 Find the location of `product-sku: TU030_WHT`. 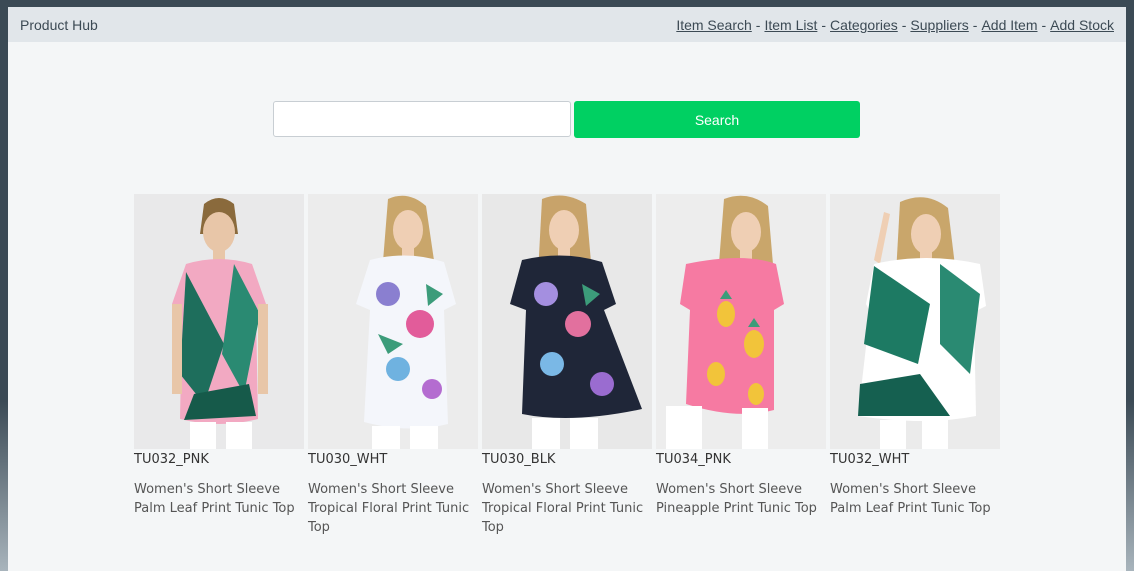

product-sku: TU030_WHT is located at coordinates (348, 459).